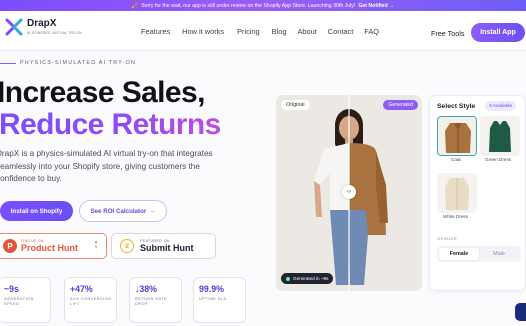 The width and height of the screenshot is (526, 326). I want to click on stat-card: +47% AVG CONVERSION LIFT, so click(90, 300).